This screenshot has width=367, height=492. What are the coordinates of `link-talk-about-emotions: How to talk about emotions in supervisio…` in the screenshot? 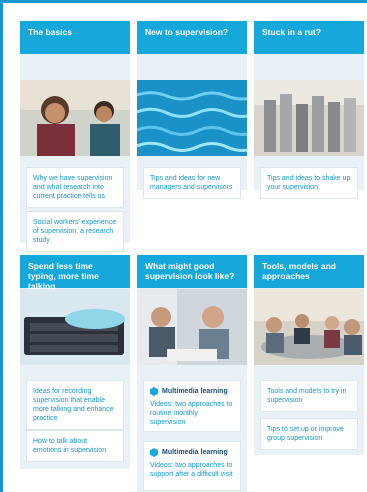 It's located at (75, 446).